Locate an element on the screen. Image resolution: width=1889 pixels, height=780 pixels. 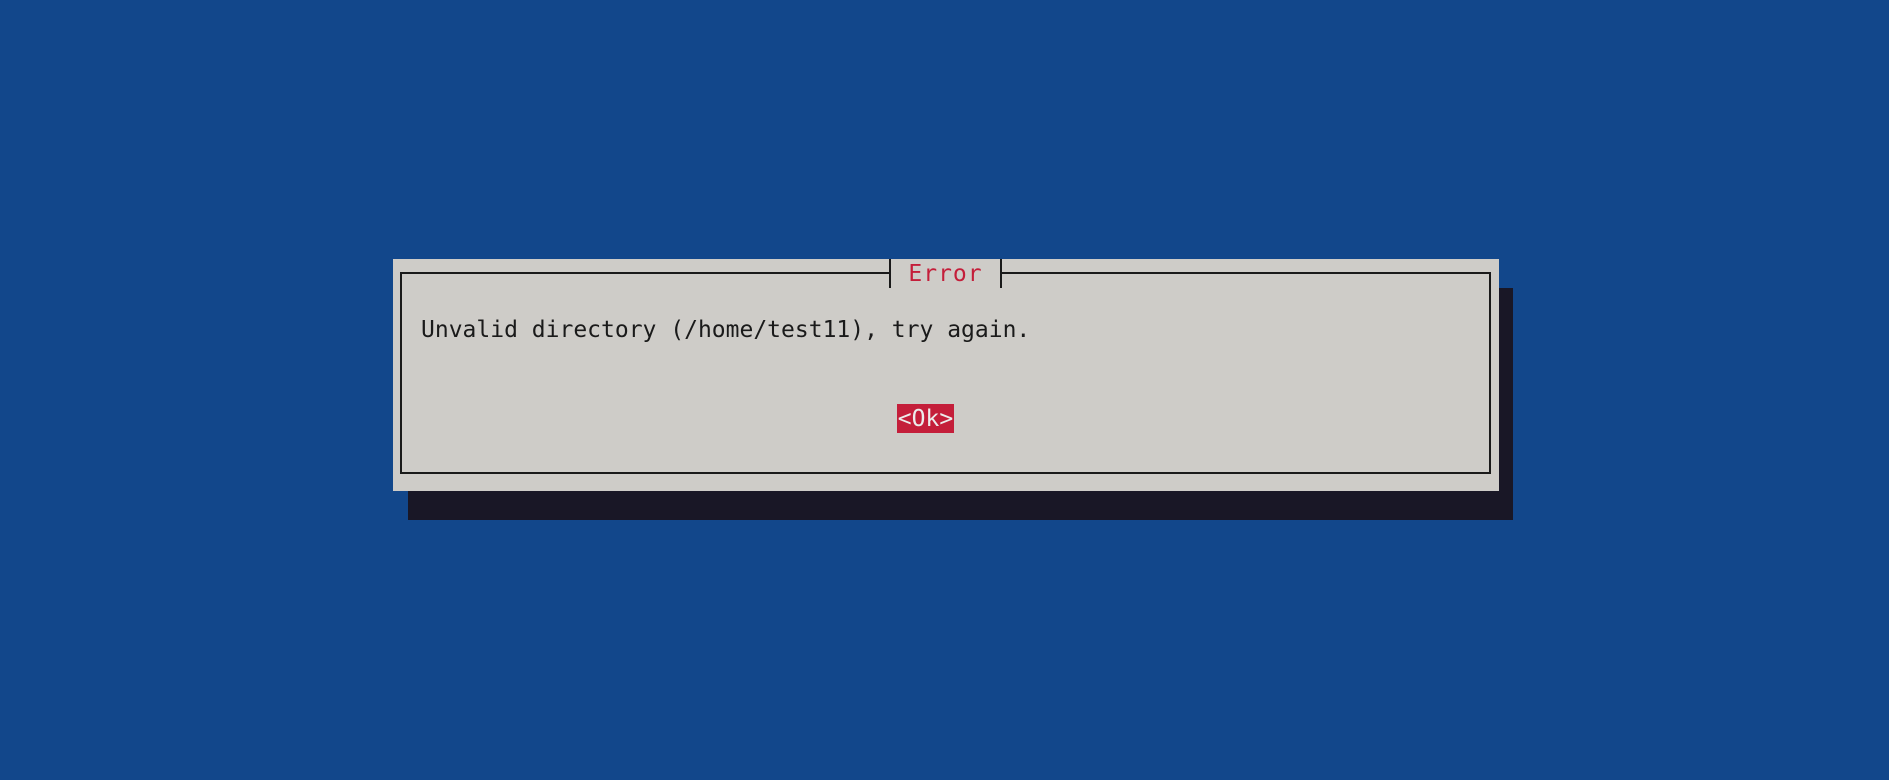
dialog-frame is located at coordinates (945, 373).